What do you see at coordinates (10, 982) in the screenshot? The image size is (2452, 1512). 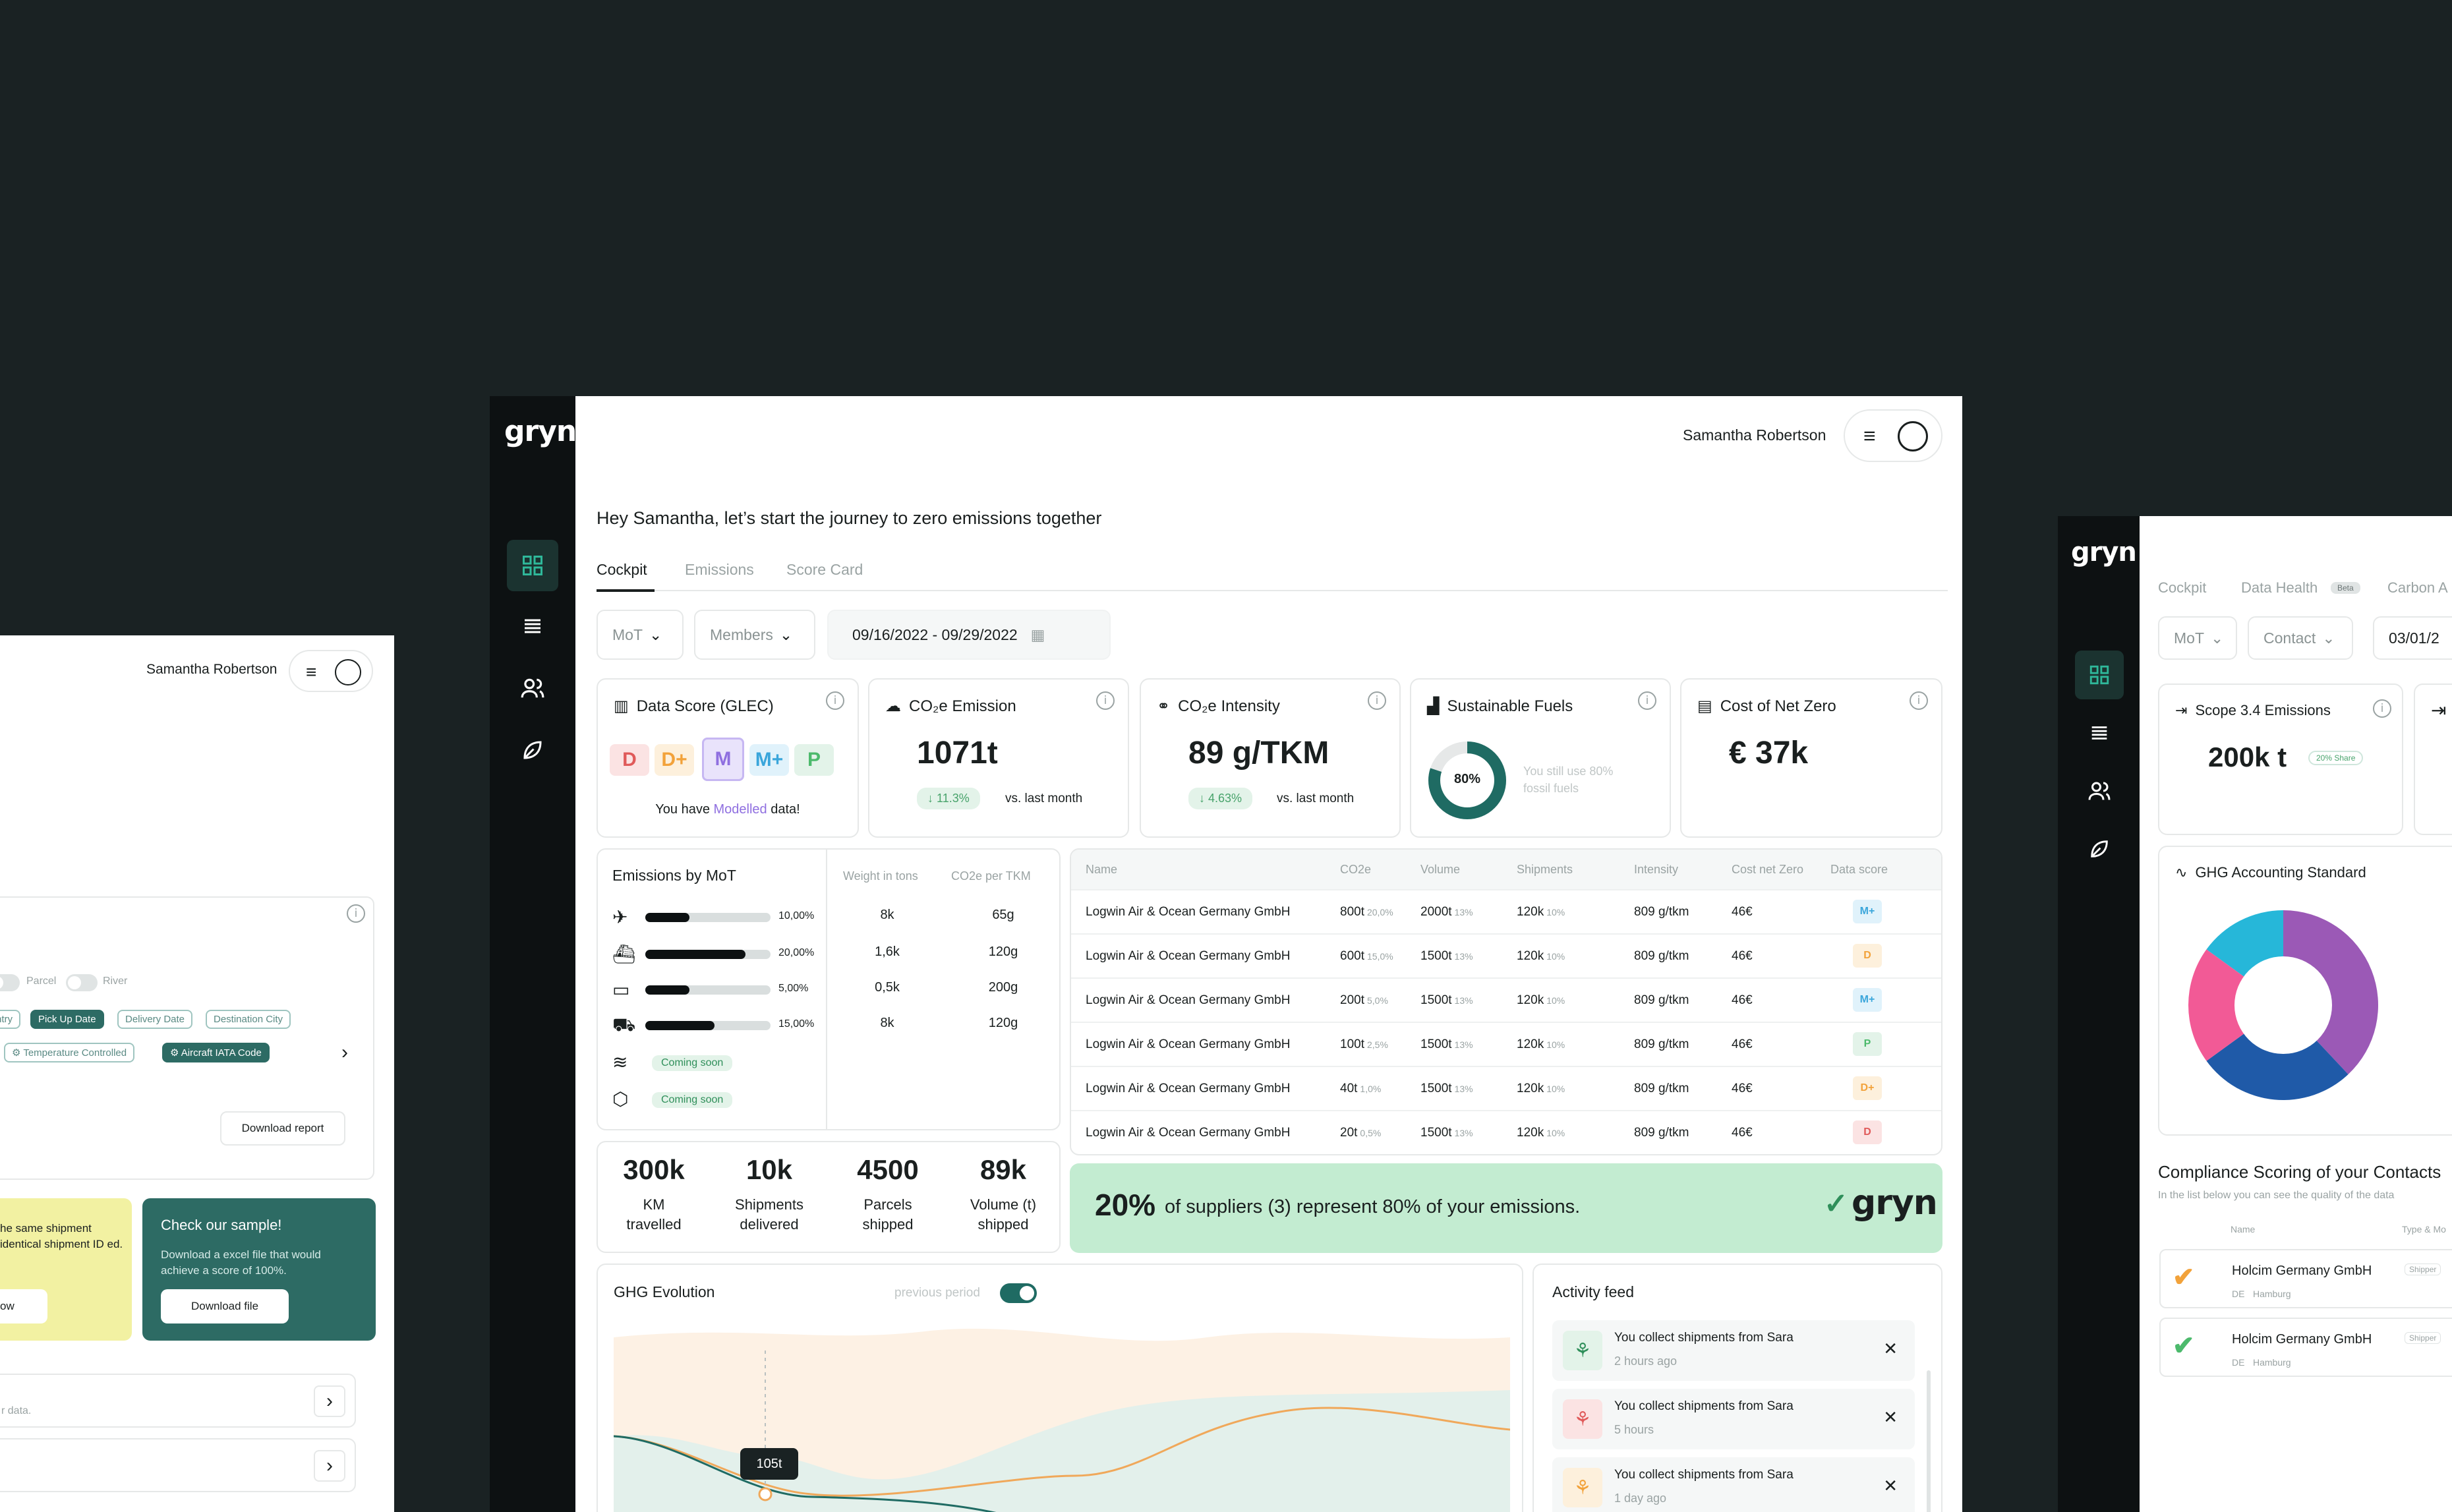 I see `toggle-parcel` at bounding box center [10, 982].